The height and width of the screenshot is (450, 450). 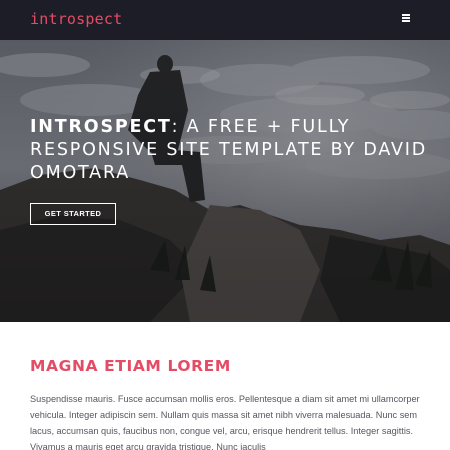 What do you see at coordinates (407, 19) in the screenshot?
I see `hamburger-menu-icon` at bounding box center [407, 19].